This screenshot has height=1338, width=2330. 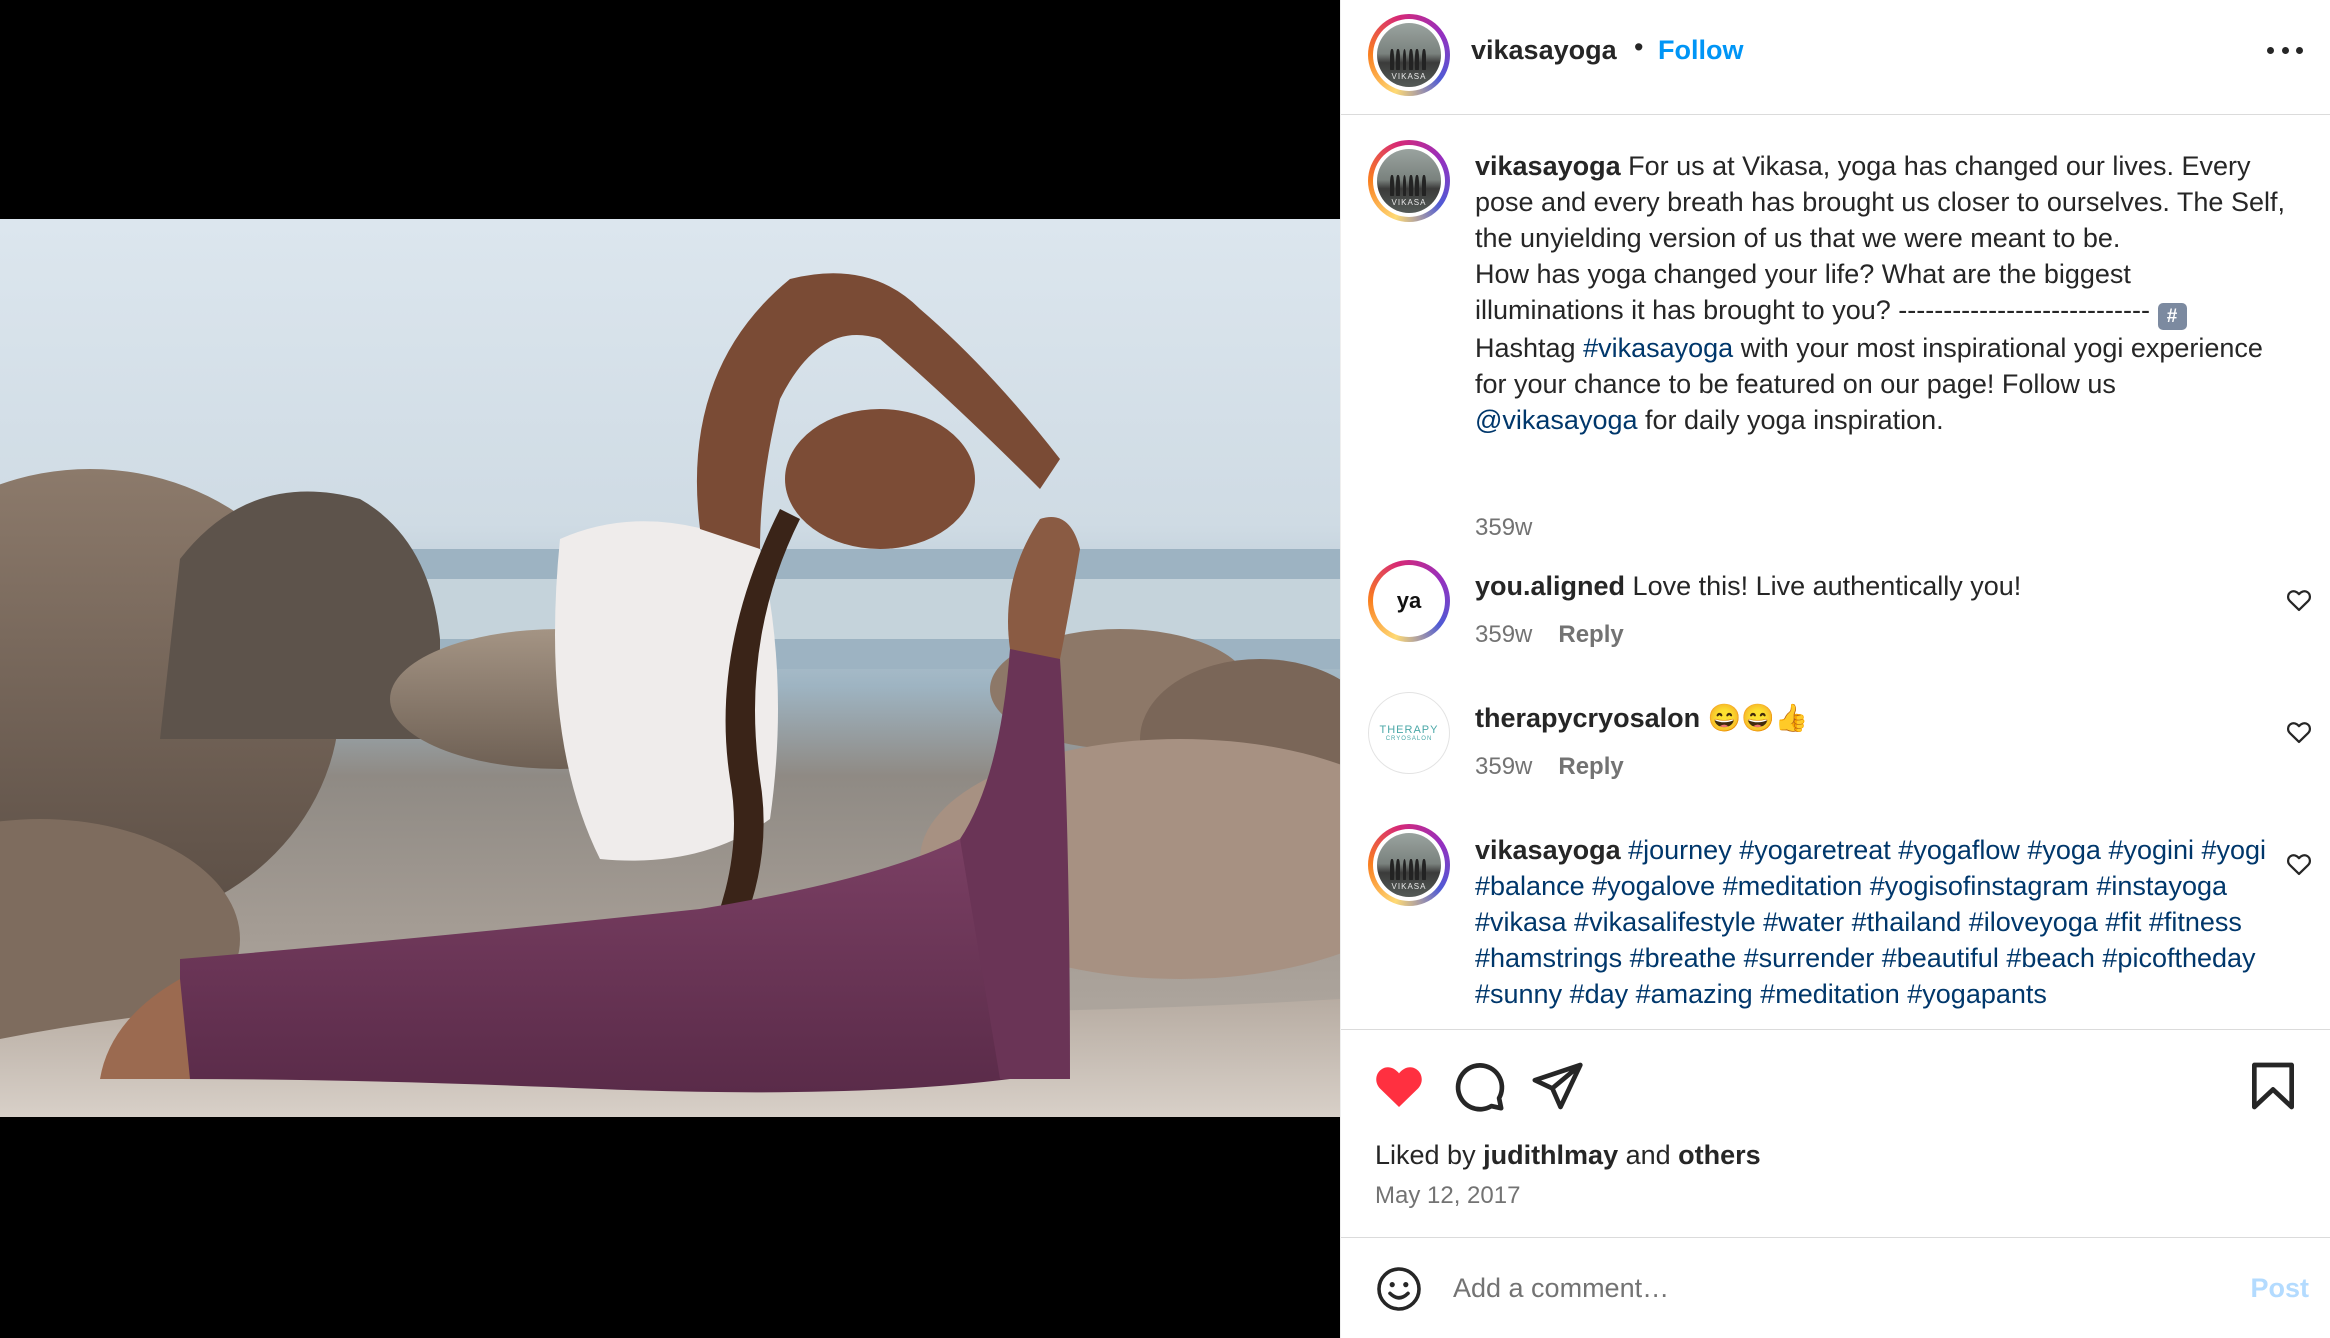 What do you see at coordinates (1409, 730) in the screenshot?
I see `avatar-logo-text: THERAPY` at bounding box center [1409, 730].